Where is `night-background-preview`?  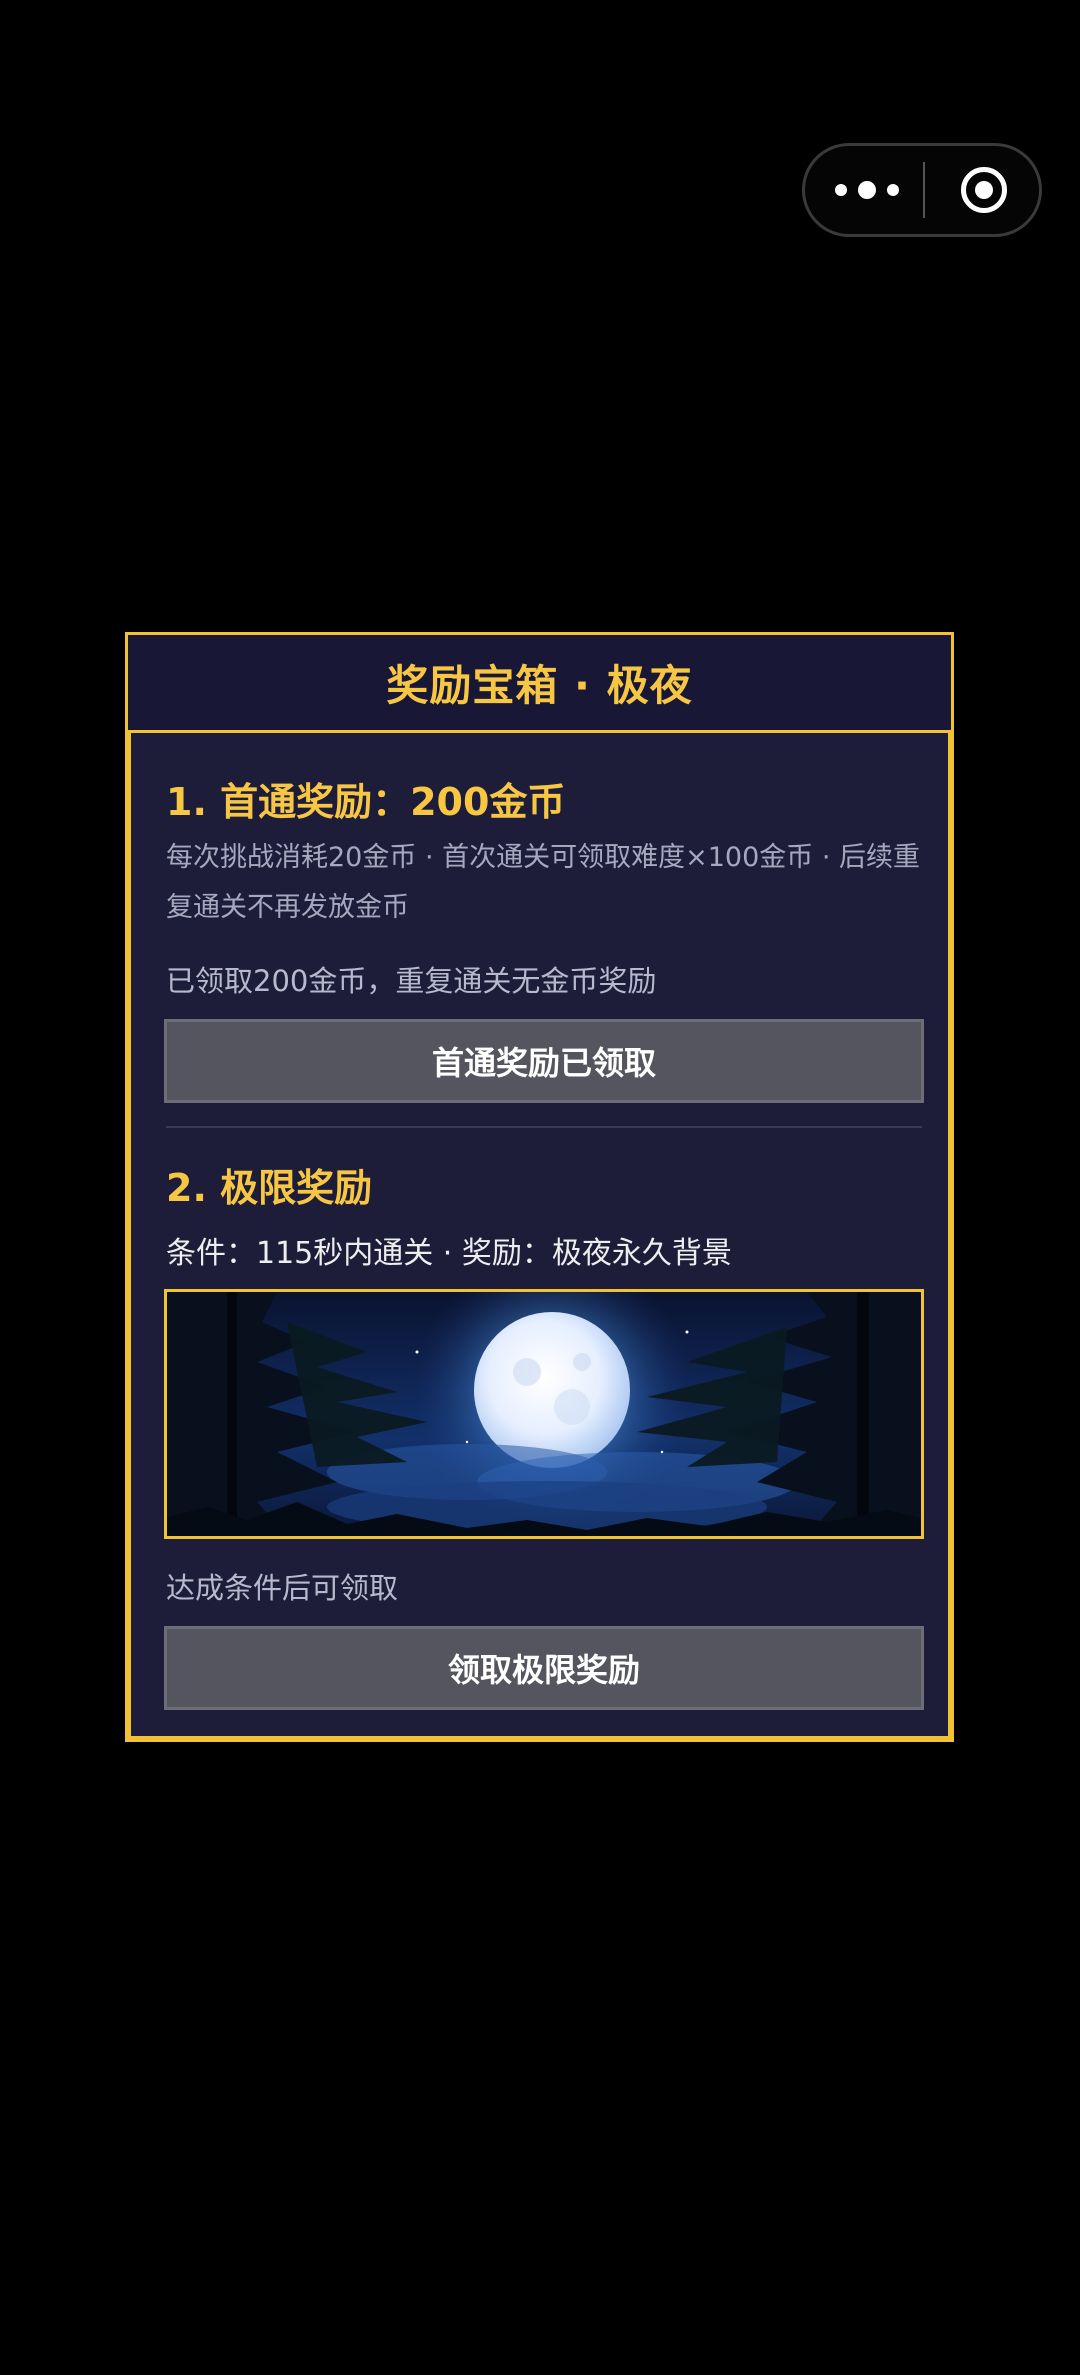 night-background-preview is located at coordinates (544, 1414).